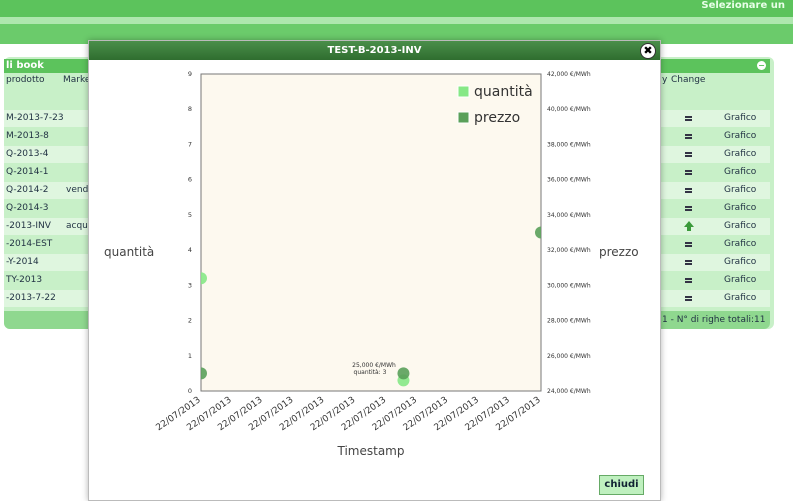  Describe the element at coordinates (648, 51) in the screenshot. I see `close-icon: ✖` at that location.